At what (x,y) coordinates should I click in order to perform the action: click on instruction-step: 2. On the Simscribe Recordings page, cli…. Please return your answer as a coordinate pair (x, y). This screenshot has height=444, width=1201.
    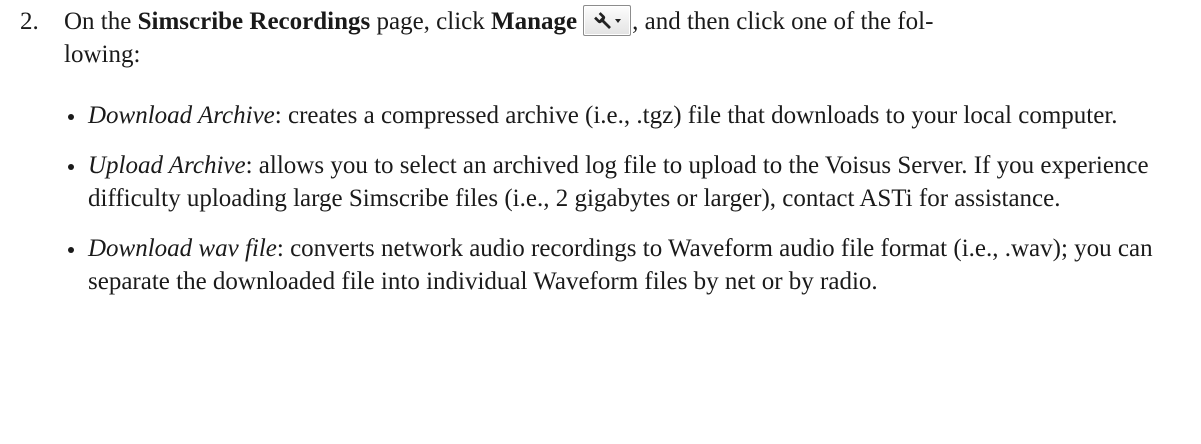
    Looking at the image, I should click on (600, 38).